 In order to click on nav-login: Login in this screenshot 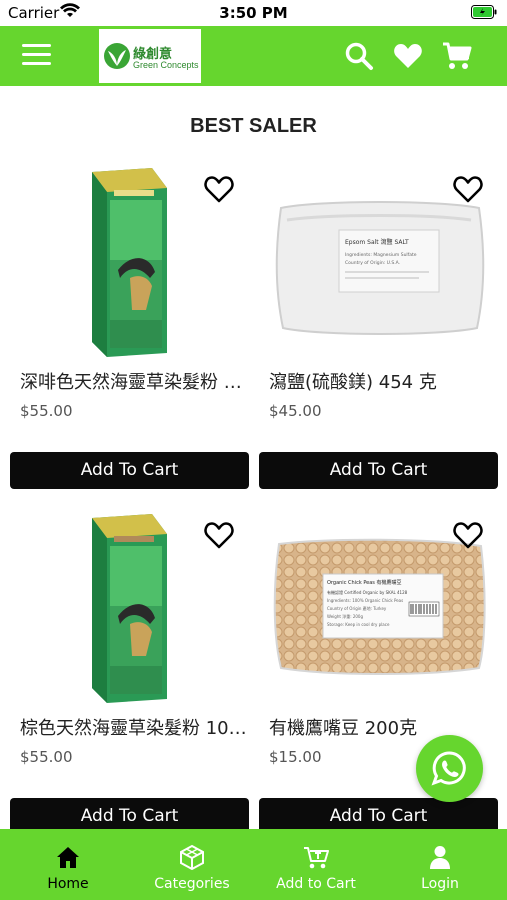, I will do `click(440, 864)`.